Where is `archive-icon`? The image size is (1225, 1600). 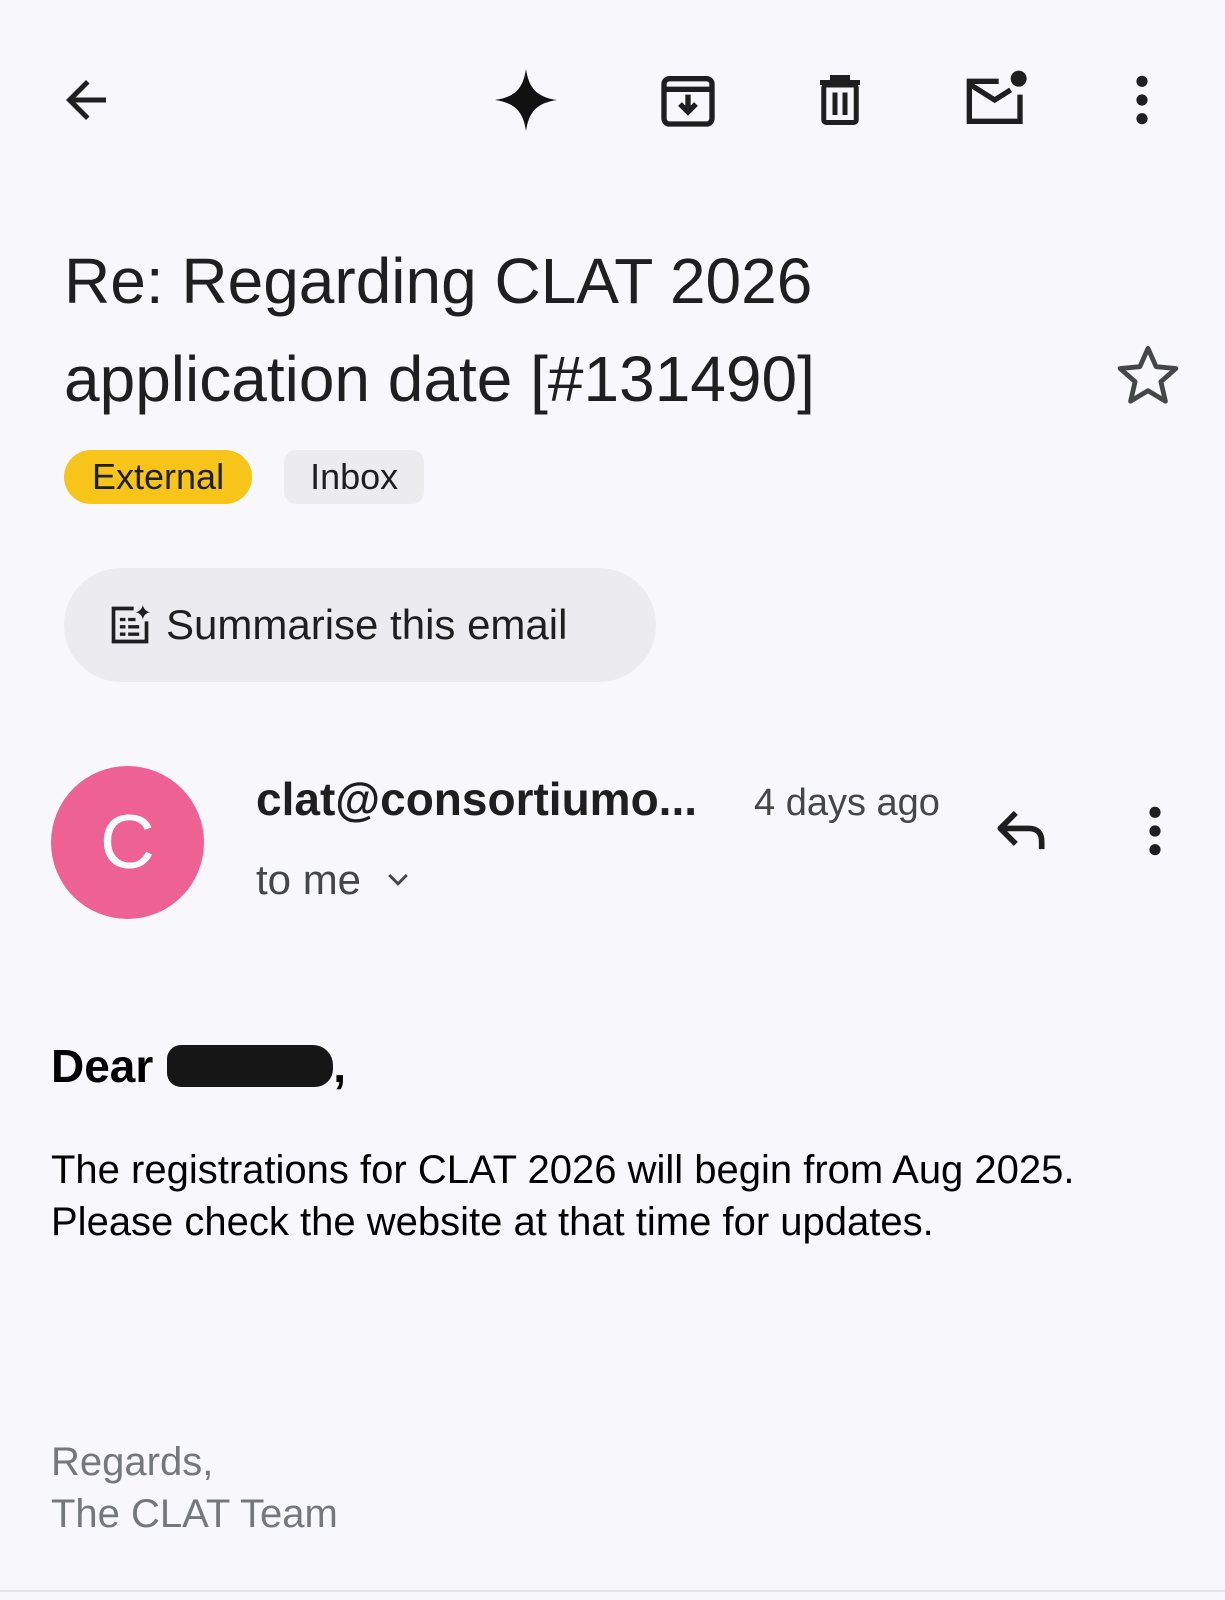
archive-icon is located at coordinates (688, 100).